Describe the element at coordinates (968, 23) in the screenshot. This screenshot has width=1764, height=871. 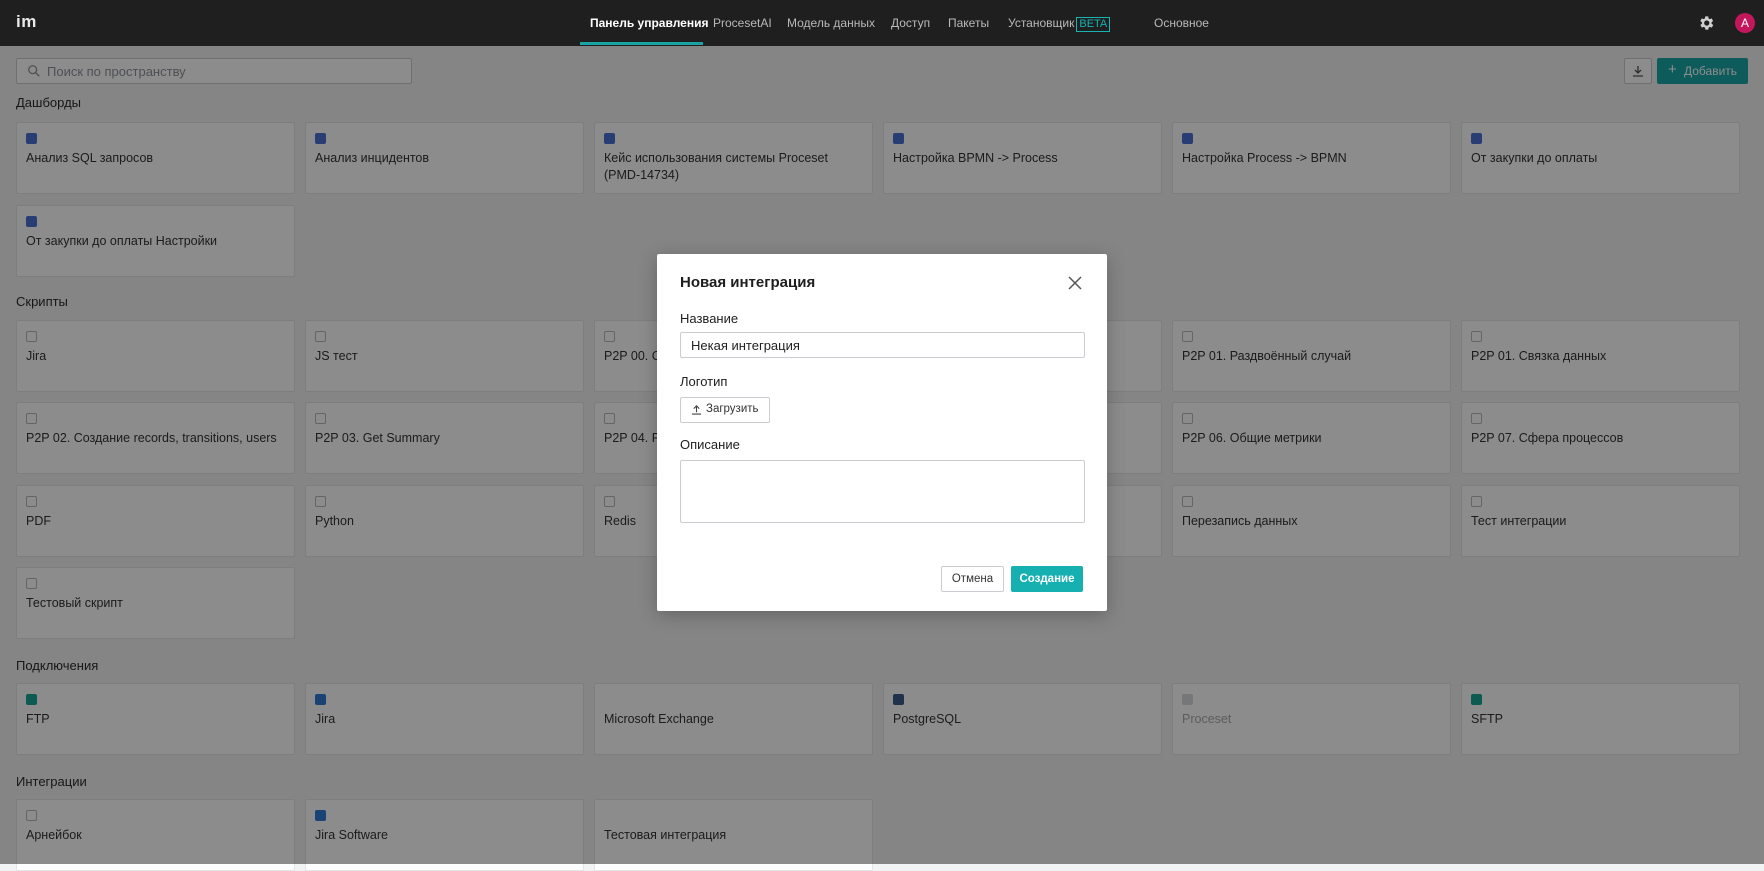
I see `nav-item-packages: Пакеты` at that location.